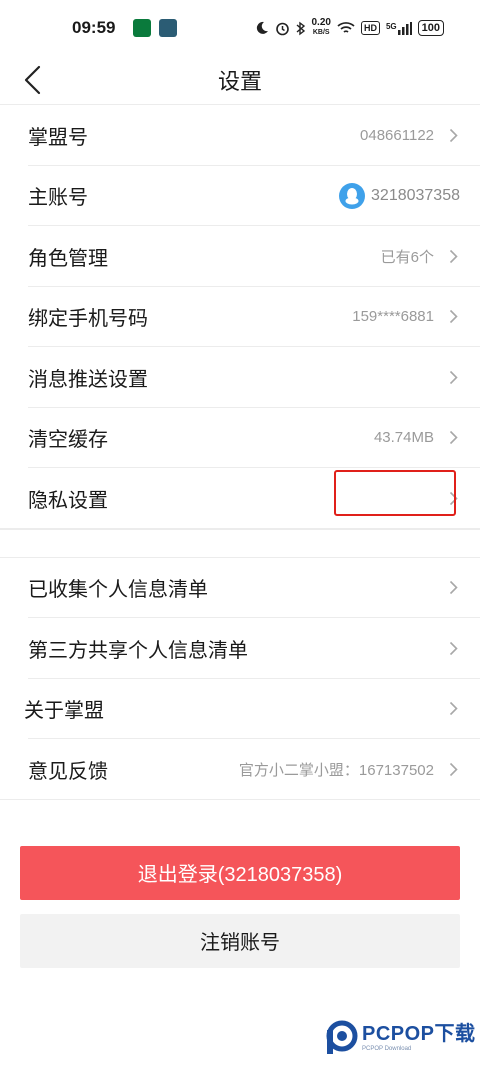 Image resolution: width=480 pixels, height=1072 pixels. What do you see at coordinates (88, 379) in the screenshot?
I see `setting-label: 消息推送设置` at bounding box center [88, 379].